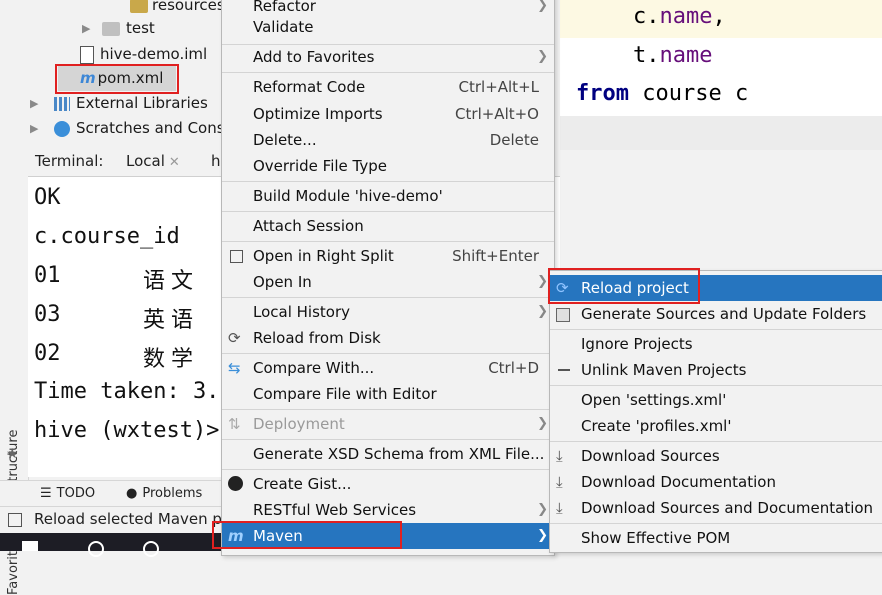 This screenshot has height=595, width=882. I want to click on tree-item-test: ▶ test, so click(118, 28).